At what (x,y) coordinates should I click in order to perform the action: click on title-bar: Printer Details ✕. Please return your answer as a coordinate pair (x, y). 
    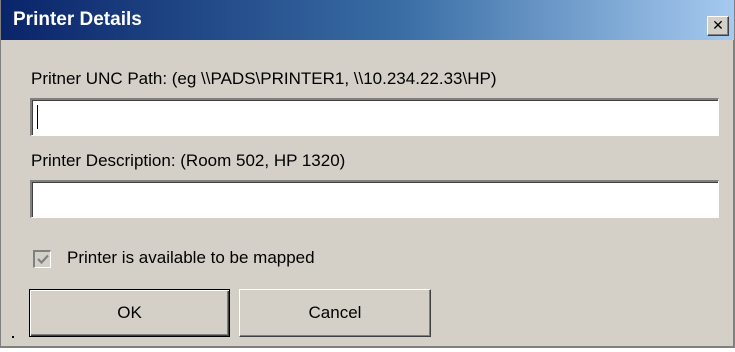
    Looking at the image, I should click on (367, 20).